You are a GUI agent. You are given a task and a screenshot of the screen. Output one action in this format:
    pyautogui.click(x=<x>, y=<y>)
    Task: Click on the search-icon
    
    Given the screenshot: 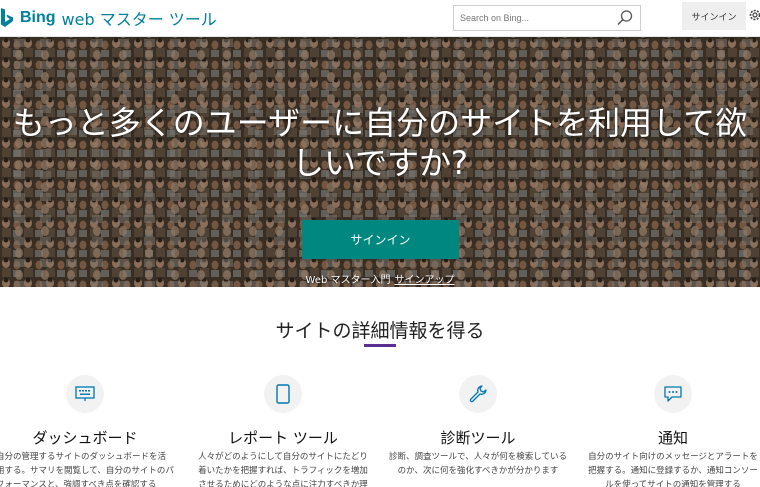 What is the action you would take?
    pyautogui.click(x=625, y=18)
    